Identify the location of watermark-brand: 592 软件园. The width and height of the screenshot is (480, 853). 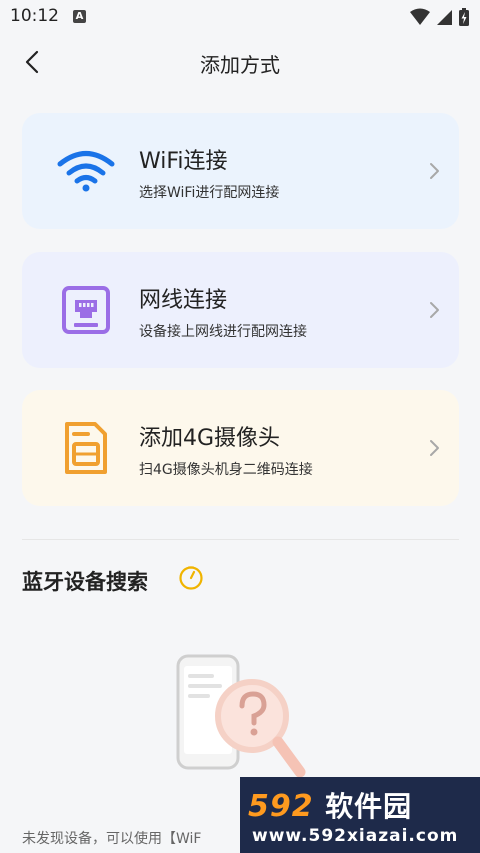
(330, 805).